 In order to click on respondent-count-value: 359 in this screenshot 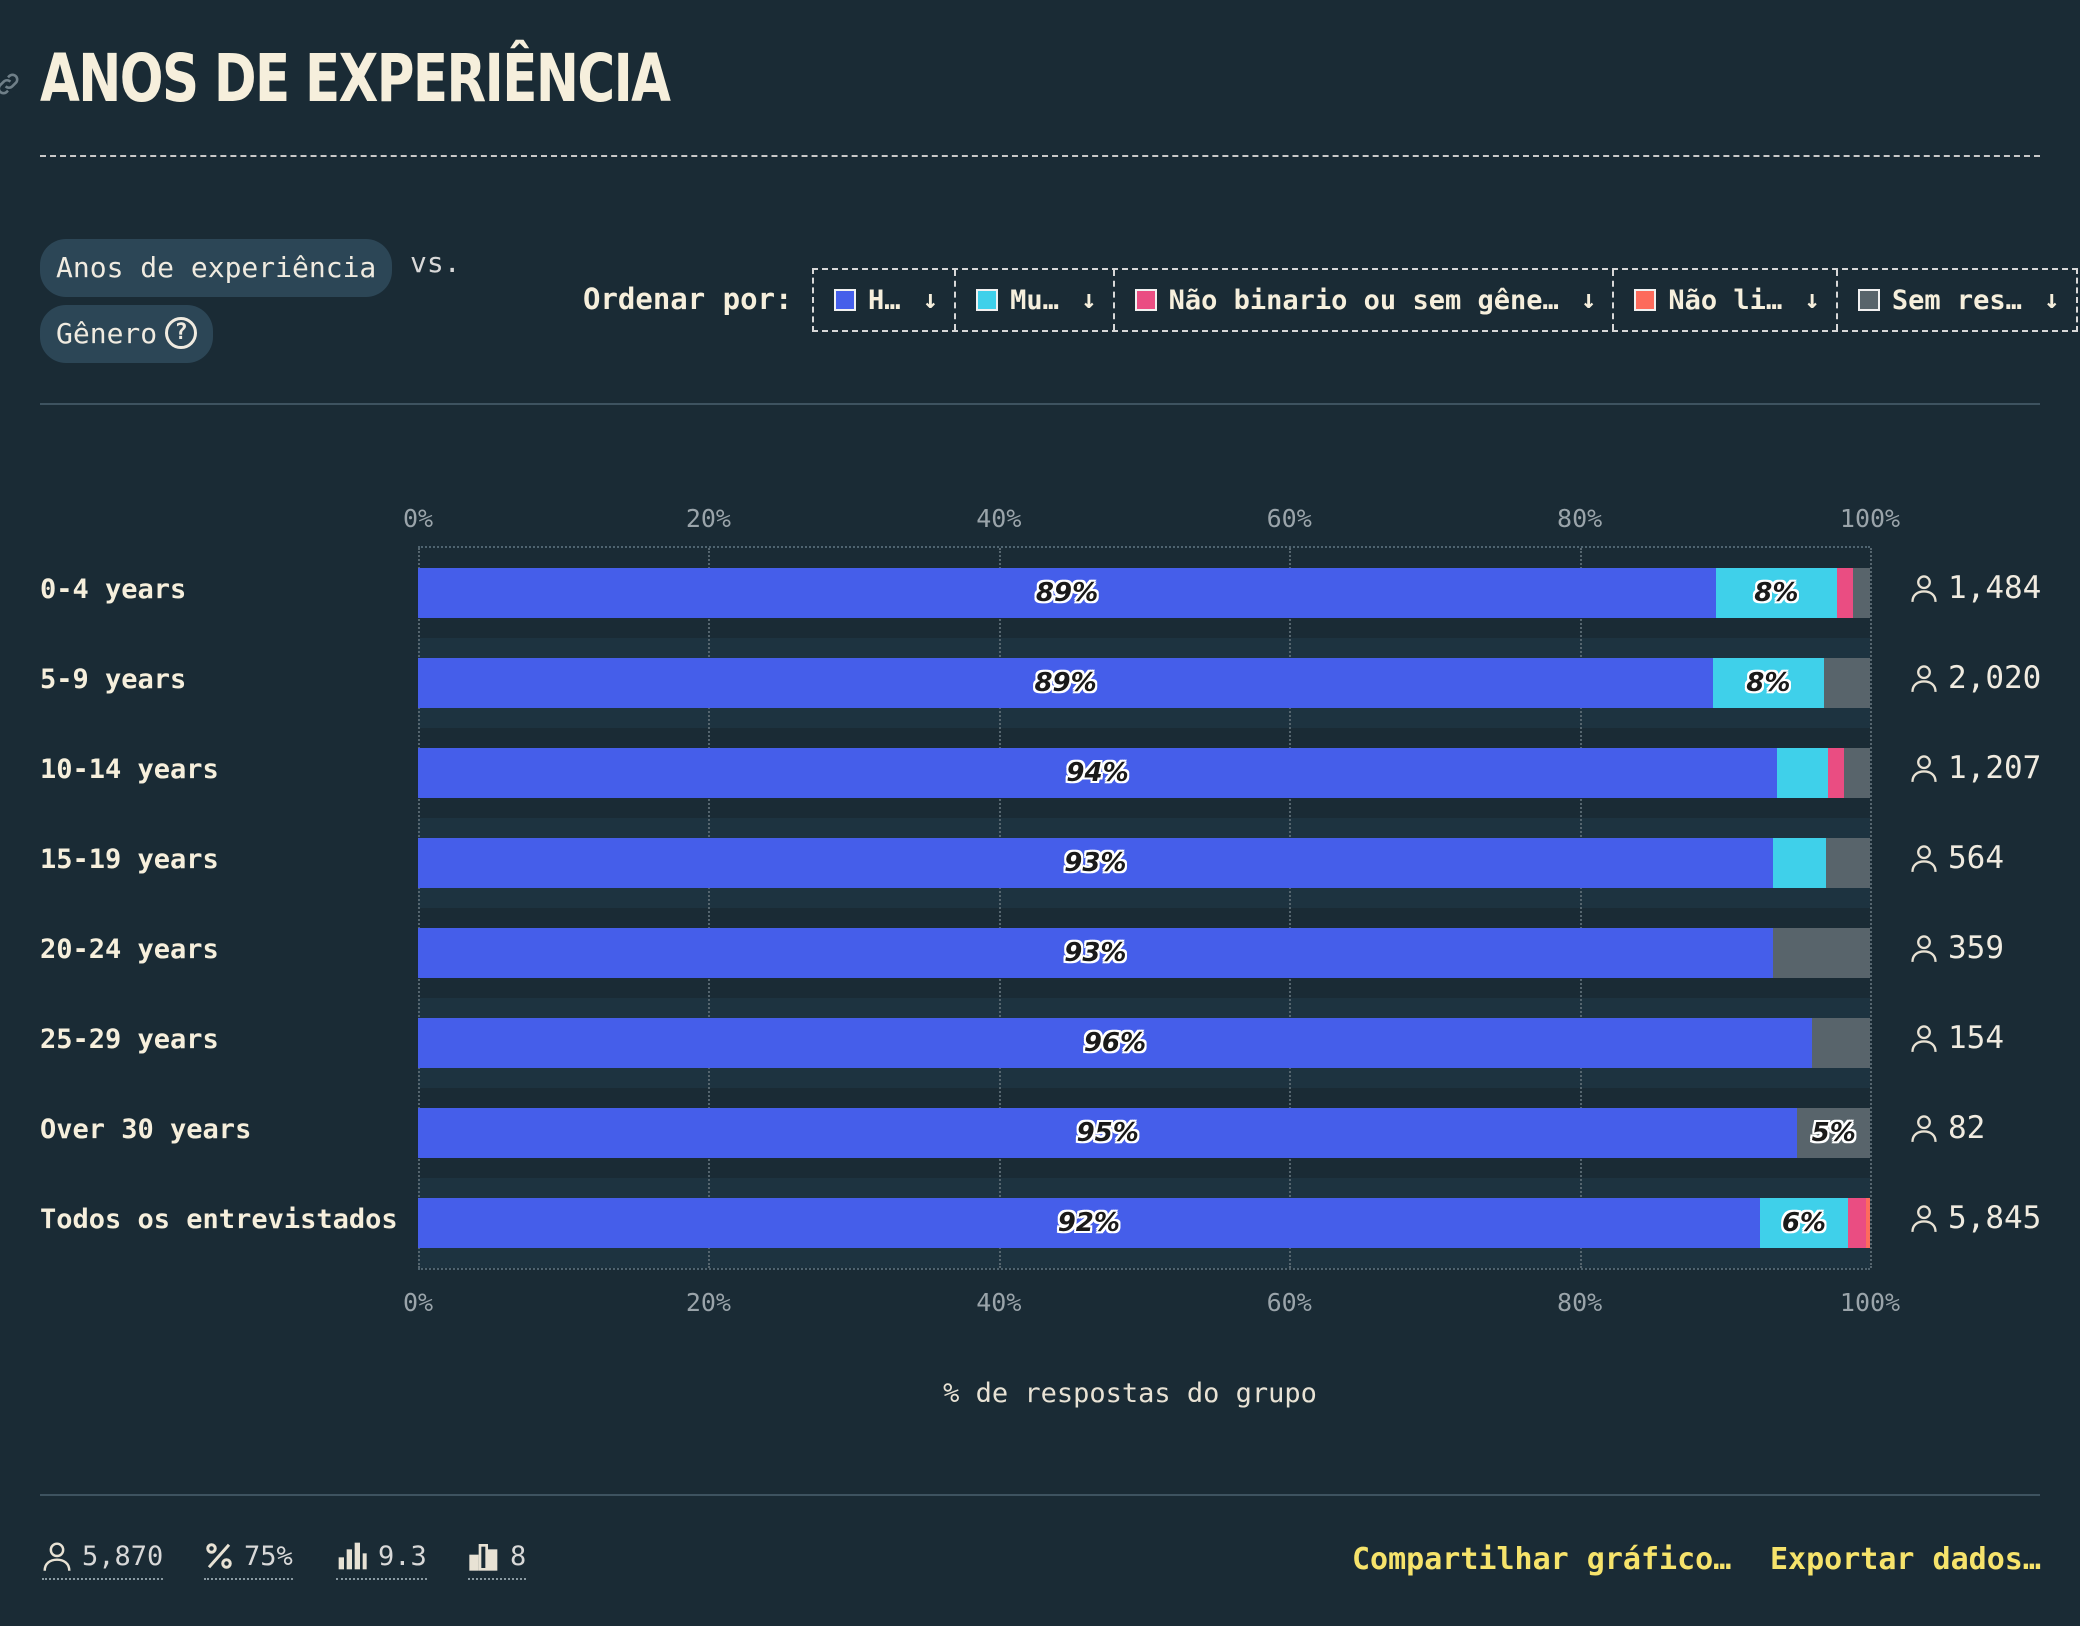, I will do `click(1976, 948)`.